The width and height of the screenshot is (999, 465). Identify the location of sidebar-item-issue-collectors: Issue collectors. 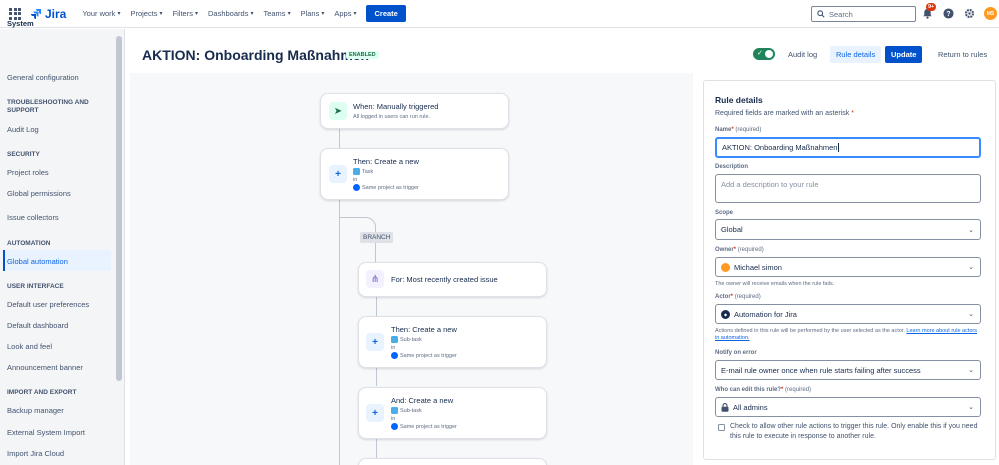
(33, 217).